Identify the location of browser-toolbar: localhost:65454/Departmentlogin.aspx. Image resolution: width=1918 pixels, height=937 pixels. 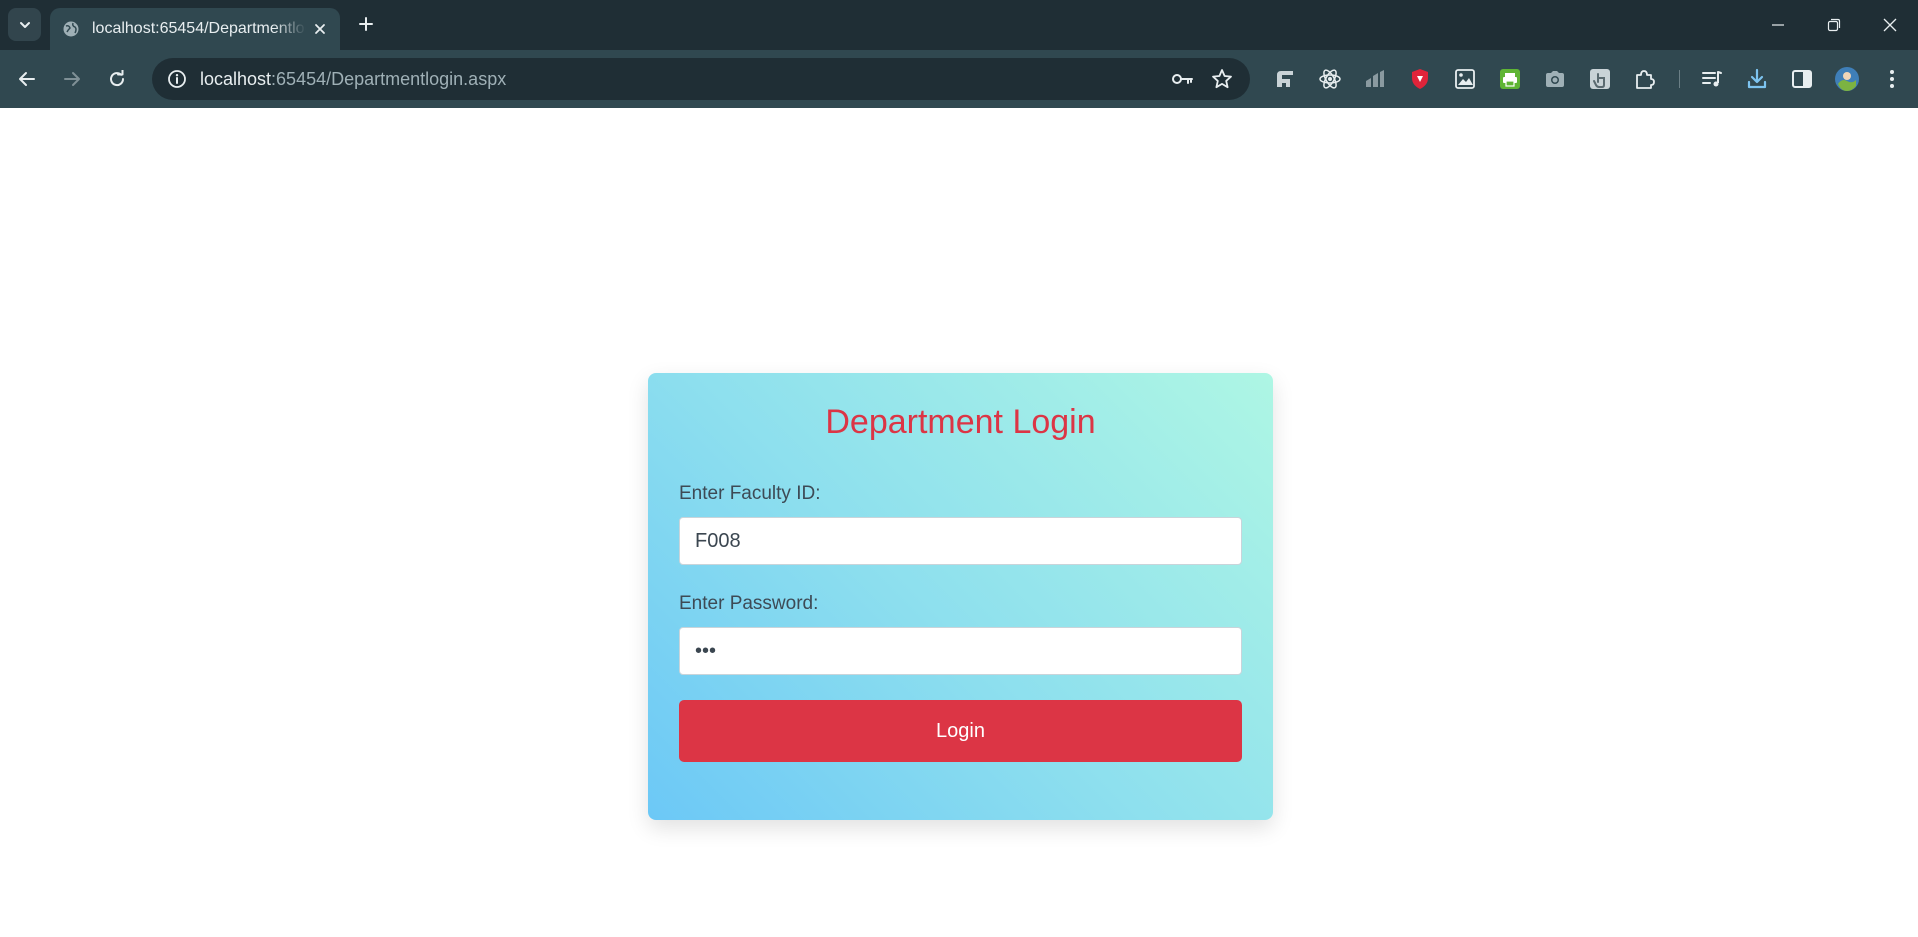
(959, 79).